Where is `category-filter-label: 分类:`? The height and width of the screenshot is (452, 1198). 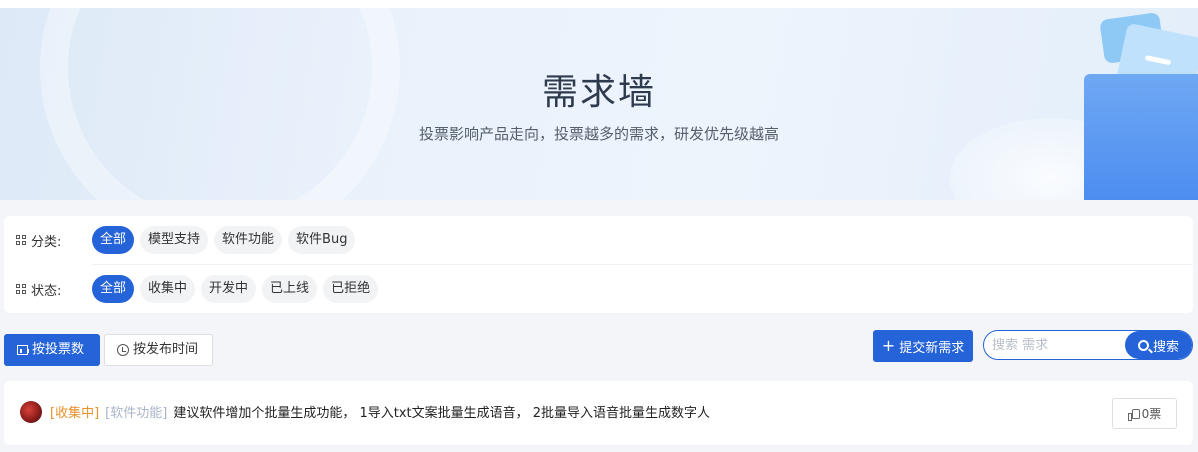
category-filter-label: 分类: is located at coordinates (46, 242).